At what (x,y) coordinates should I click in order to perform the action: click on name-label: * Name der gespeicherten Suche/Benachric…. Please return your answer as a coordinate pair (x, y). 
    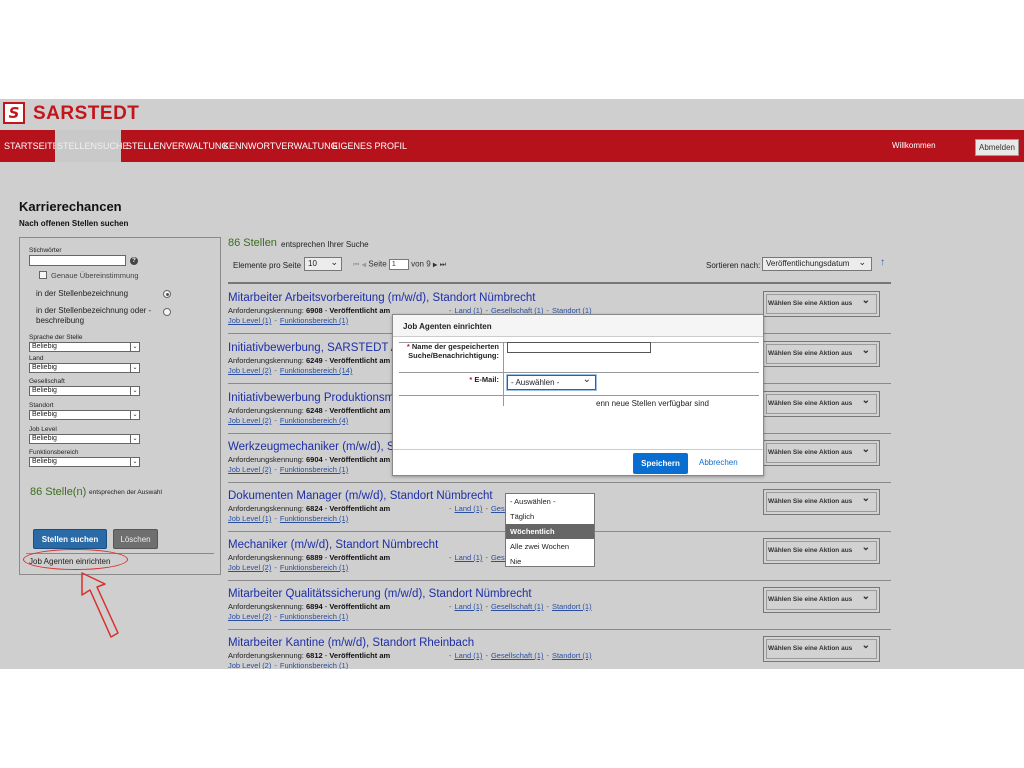
    Looking at the image, I should click on (452, 351).